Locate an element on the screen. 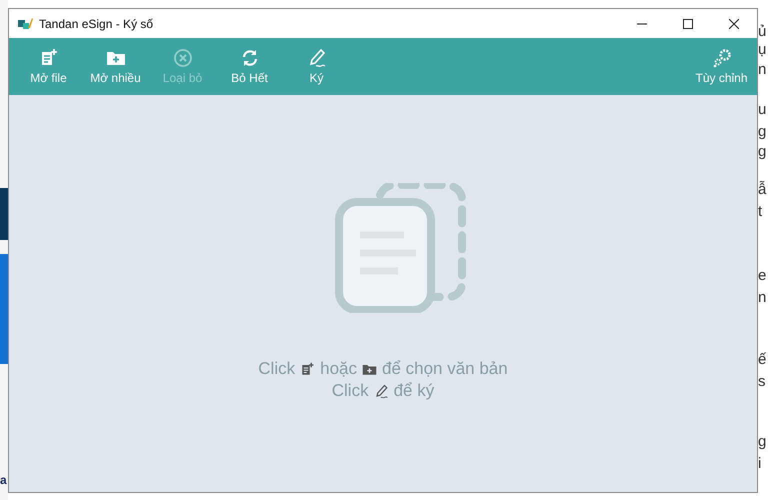 Image resolution: width=768 pixels, height=500 pixels. background-text: ẫ is located at coordinates (762, 190).